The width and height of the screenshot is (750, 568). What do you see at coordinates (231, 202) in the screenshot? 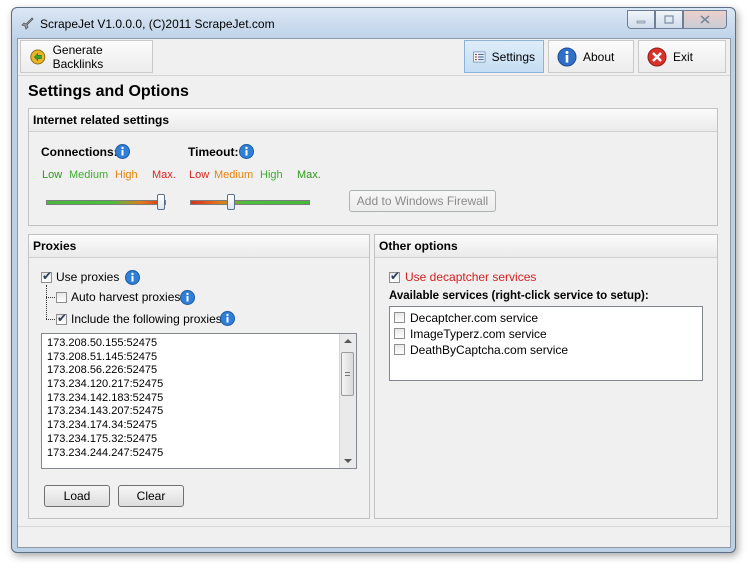
I see `timeout-slider-thumb` at bounding box center [231, 202].